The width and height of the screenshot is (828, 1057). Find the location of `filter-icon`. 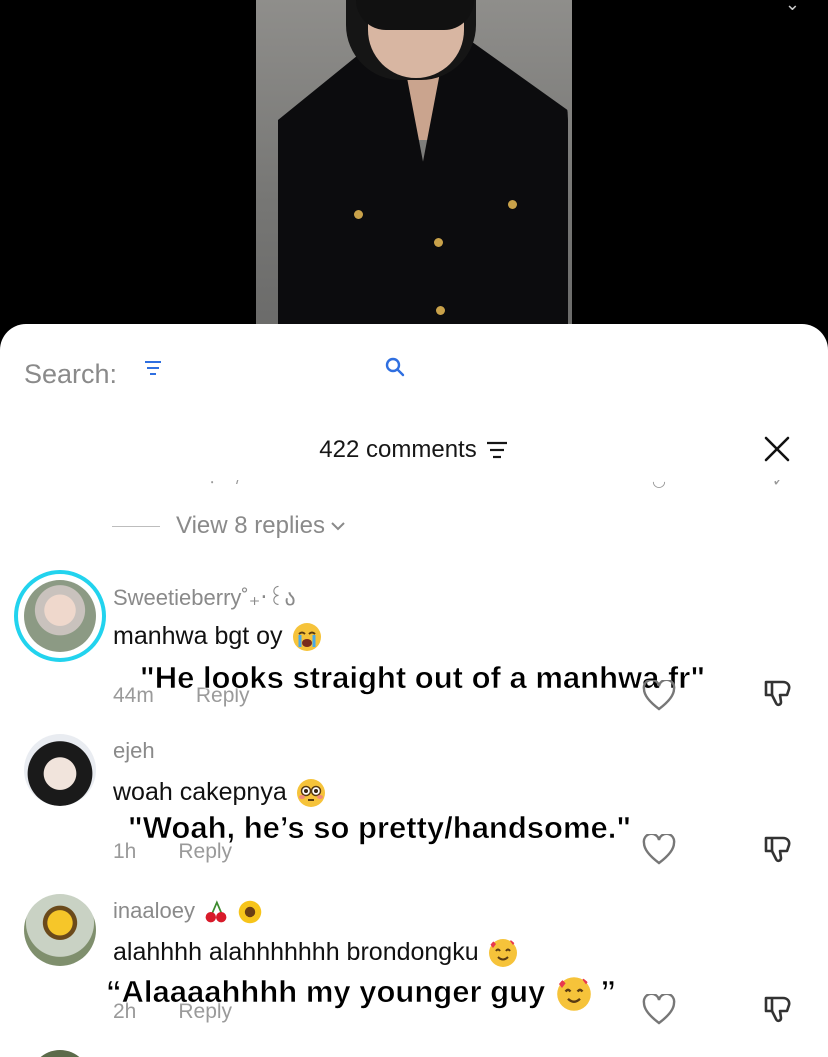

filter-icon is located at coordinates (153, 369).